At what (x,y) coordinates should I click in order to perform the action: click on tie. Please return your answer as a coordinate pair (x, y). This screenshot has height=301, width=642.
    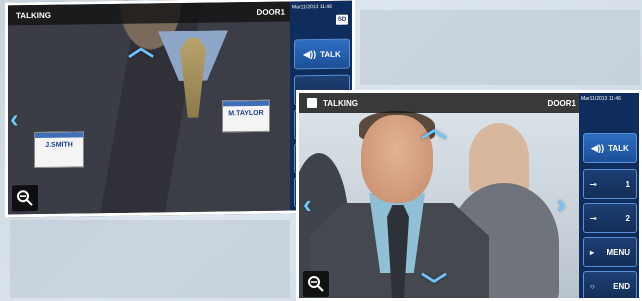
    Looking at the image, I should click on (193, 78).